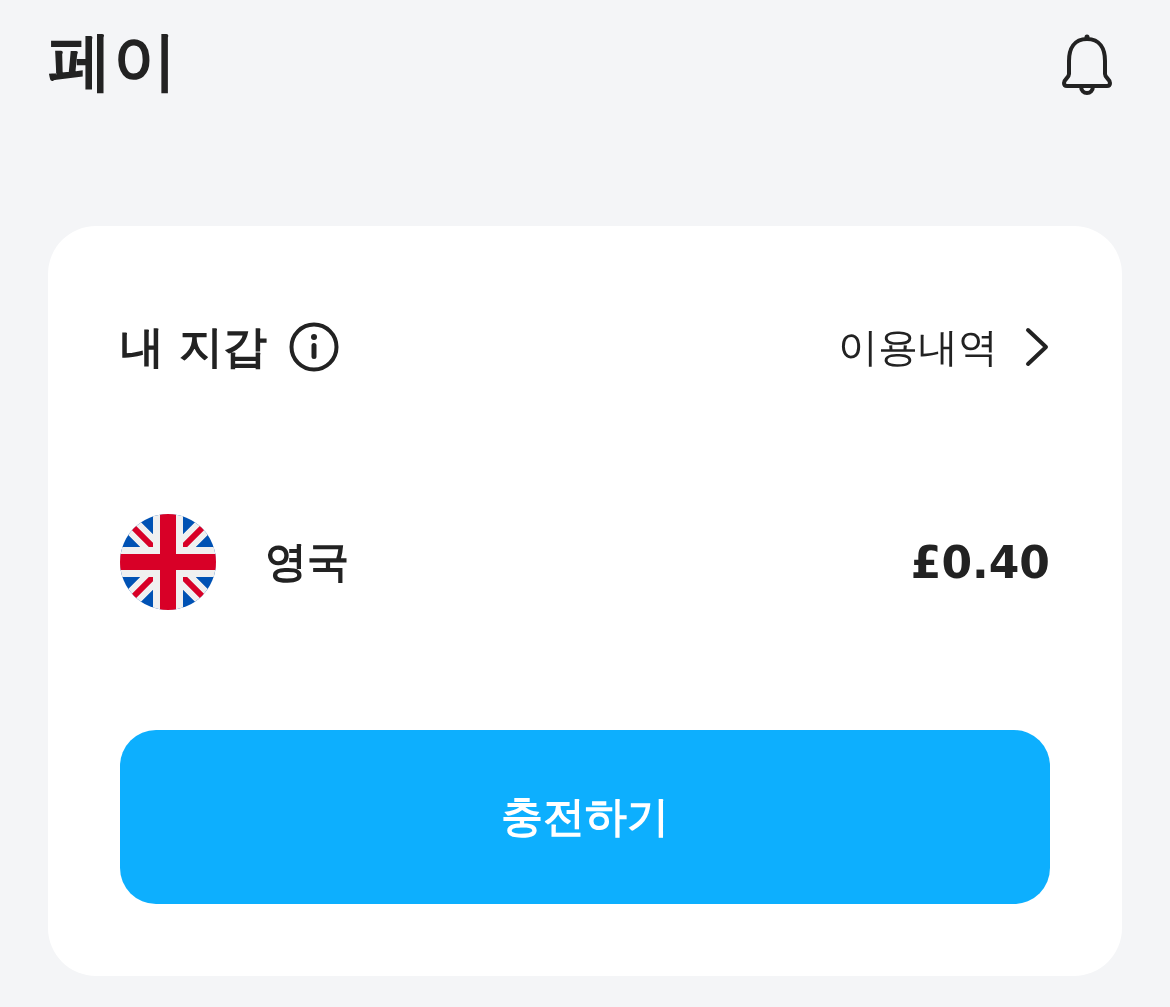 The image size is (1170, 1007). What do you see at coordinates (314, 347) in the screenshot?
I see `info-icon` at bounding box center [314, 347].